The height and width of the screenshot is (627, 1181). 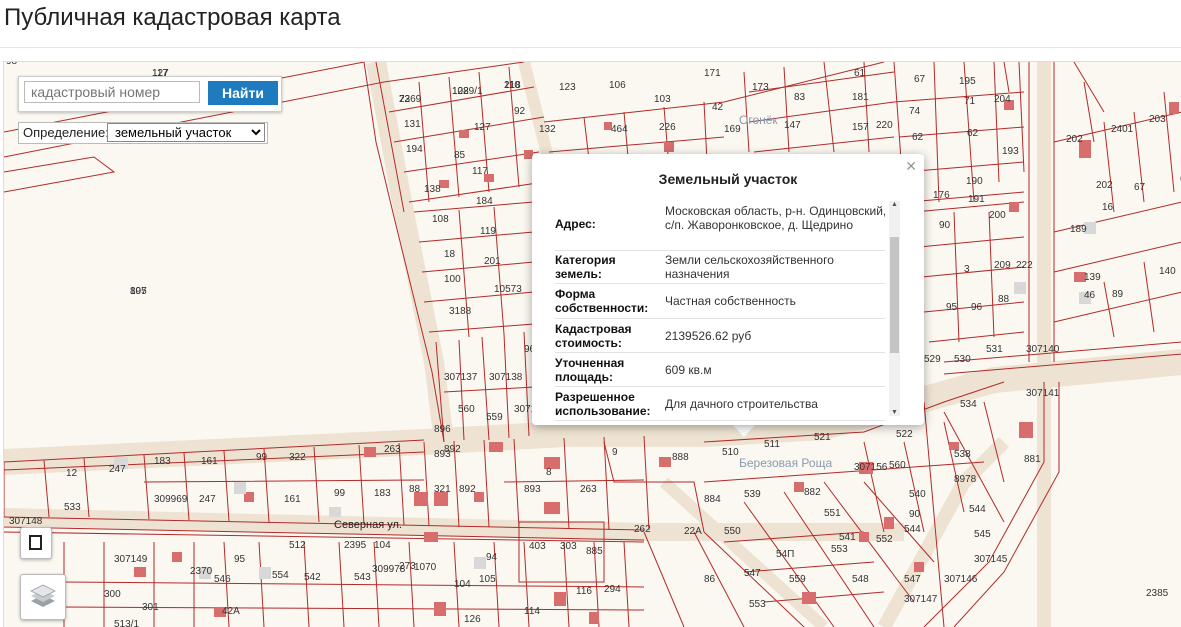 I want to click on parcel-number-label: 71, so click(x=970, y=101).